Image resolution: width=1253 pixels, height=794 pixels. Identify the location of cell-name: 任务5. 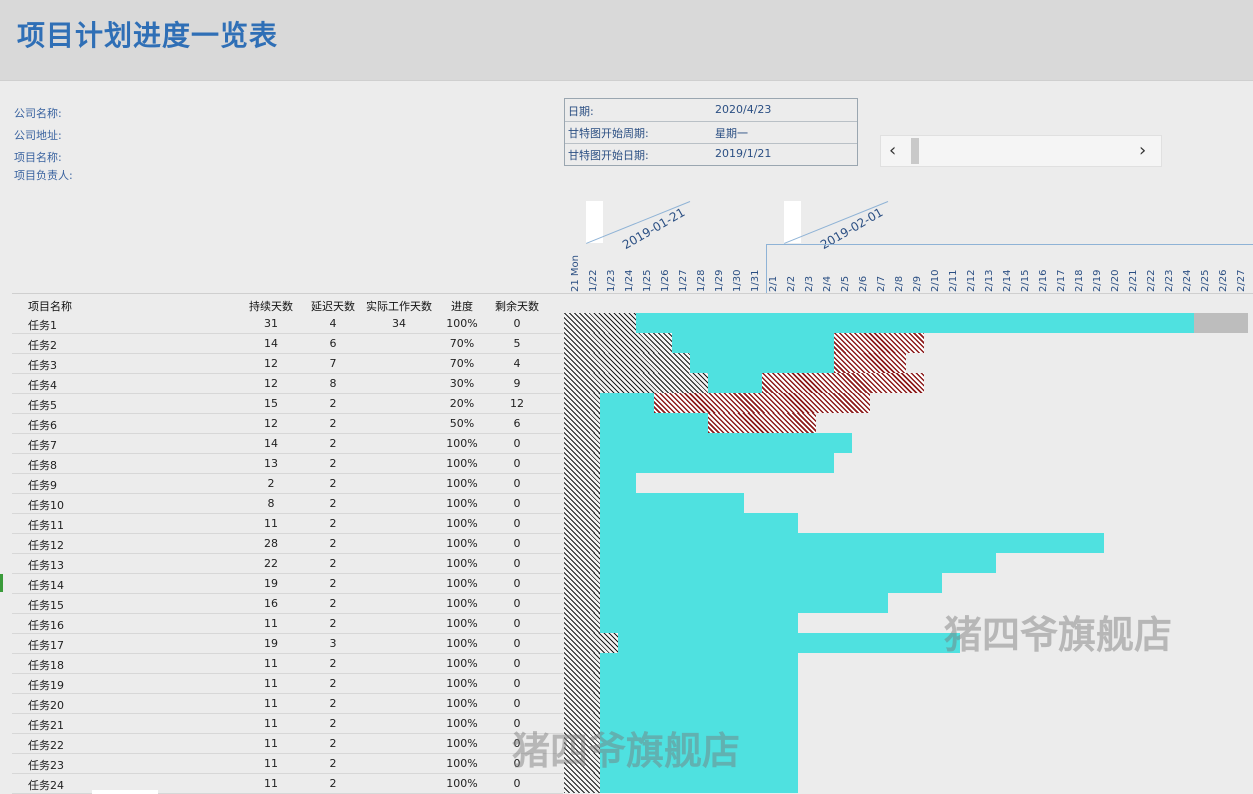
(42, 405).